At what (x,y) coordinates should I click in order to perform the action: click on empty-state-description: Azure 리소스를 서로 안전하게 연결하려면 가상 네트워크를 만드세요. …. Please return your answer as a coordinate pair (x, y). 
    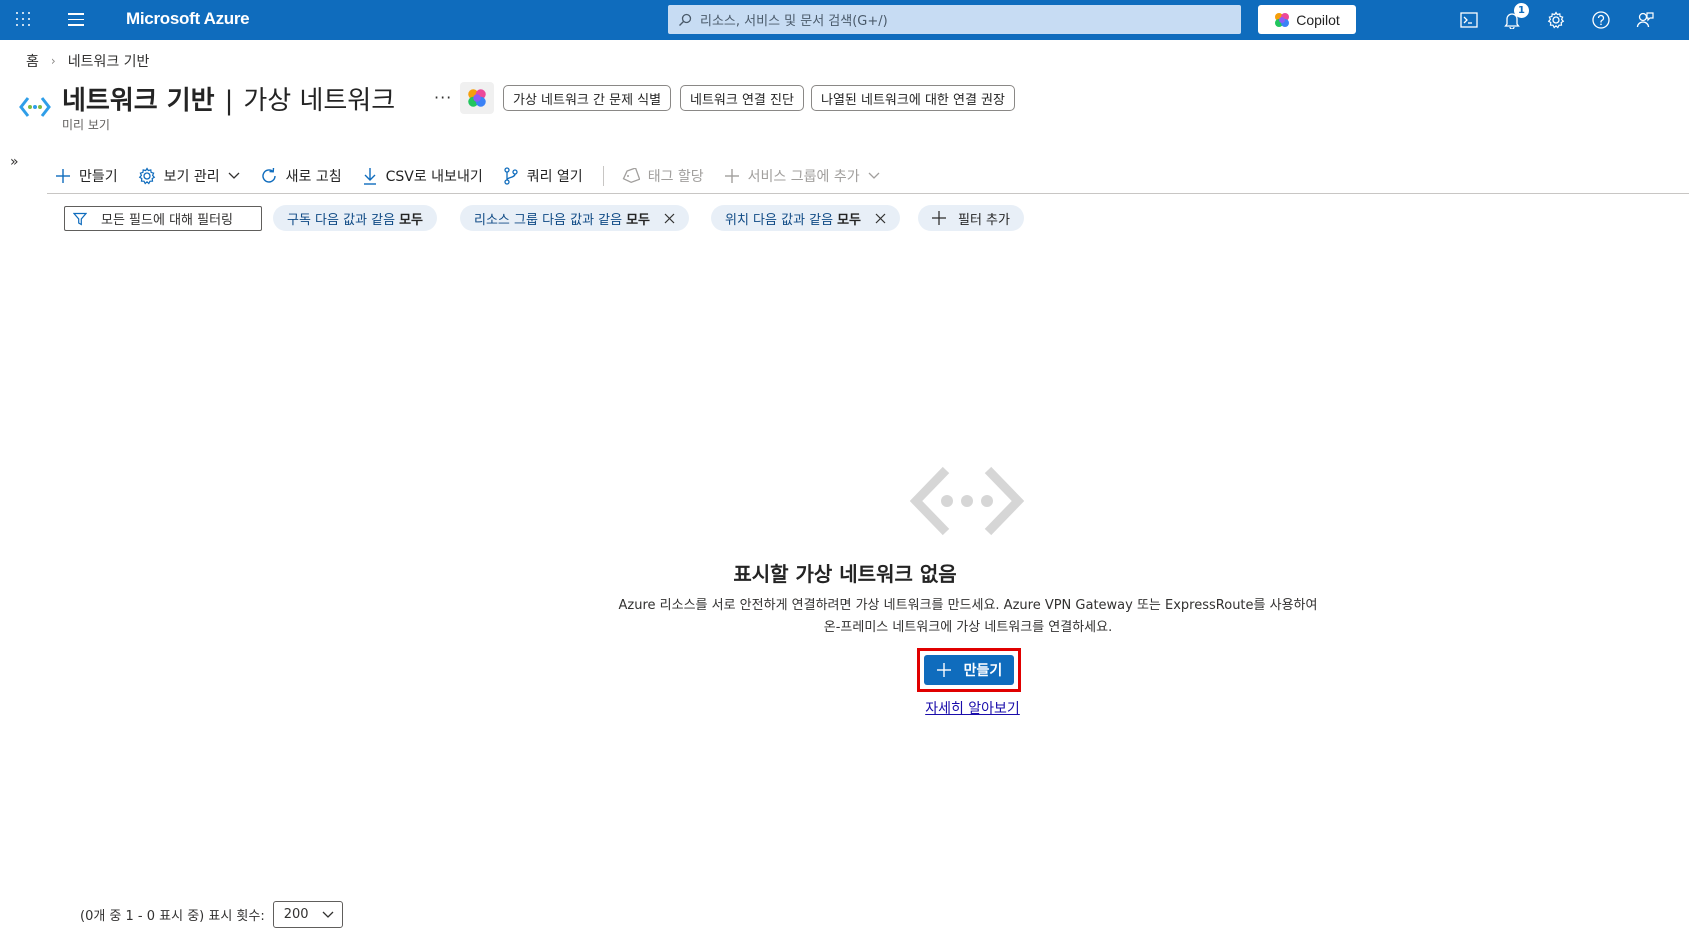
    Looking at the image, I should click on (968, 616).